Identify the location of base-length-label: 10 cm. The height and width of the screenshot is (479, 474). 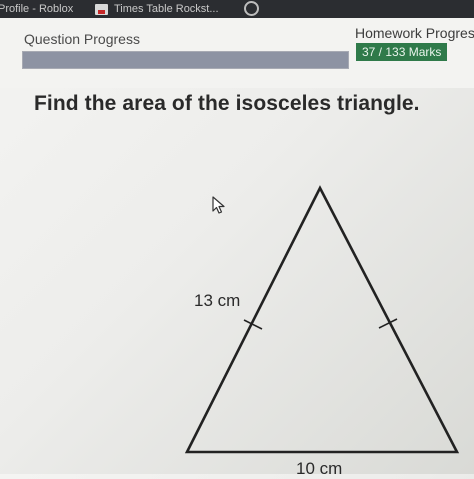
(319, 468).